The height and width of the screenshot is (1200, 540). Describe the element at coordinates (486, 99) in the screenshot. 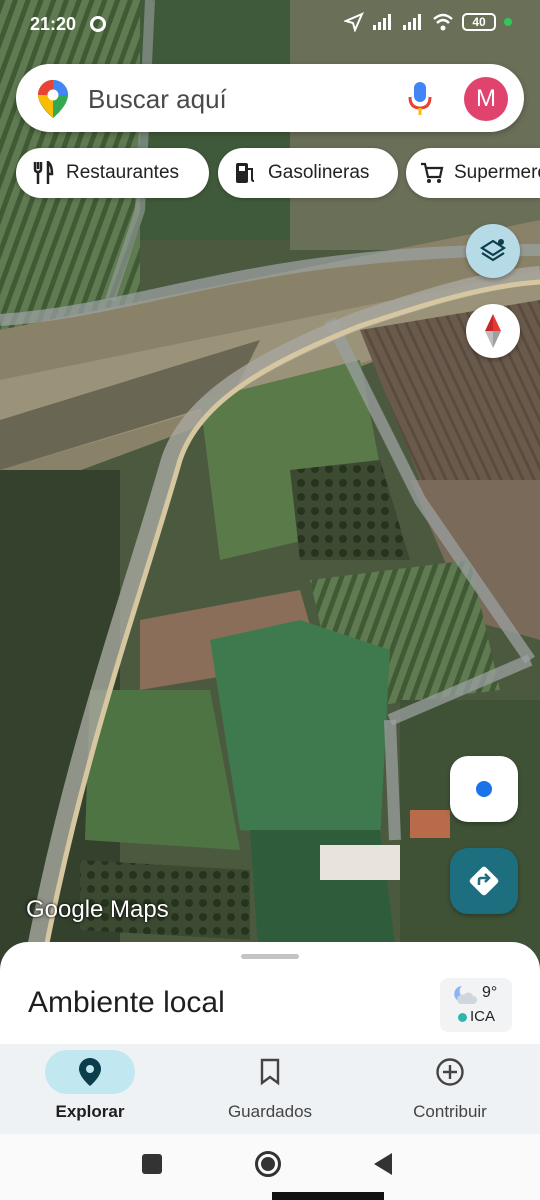

I see `avatar: M` at that location.